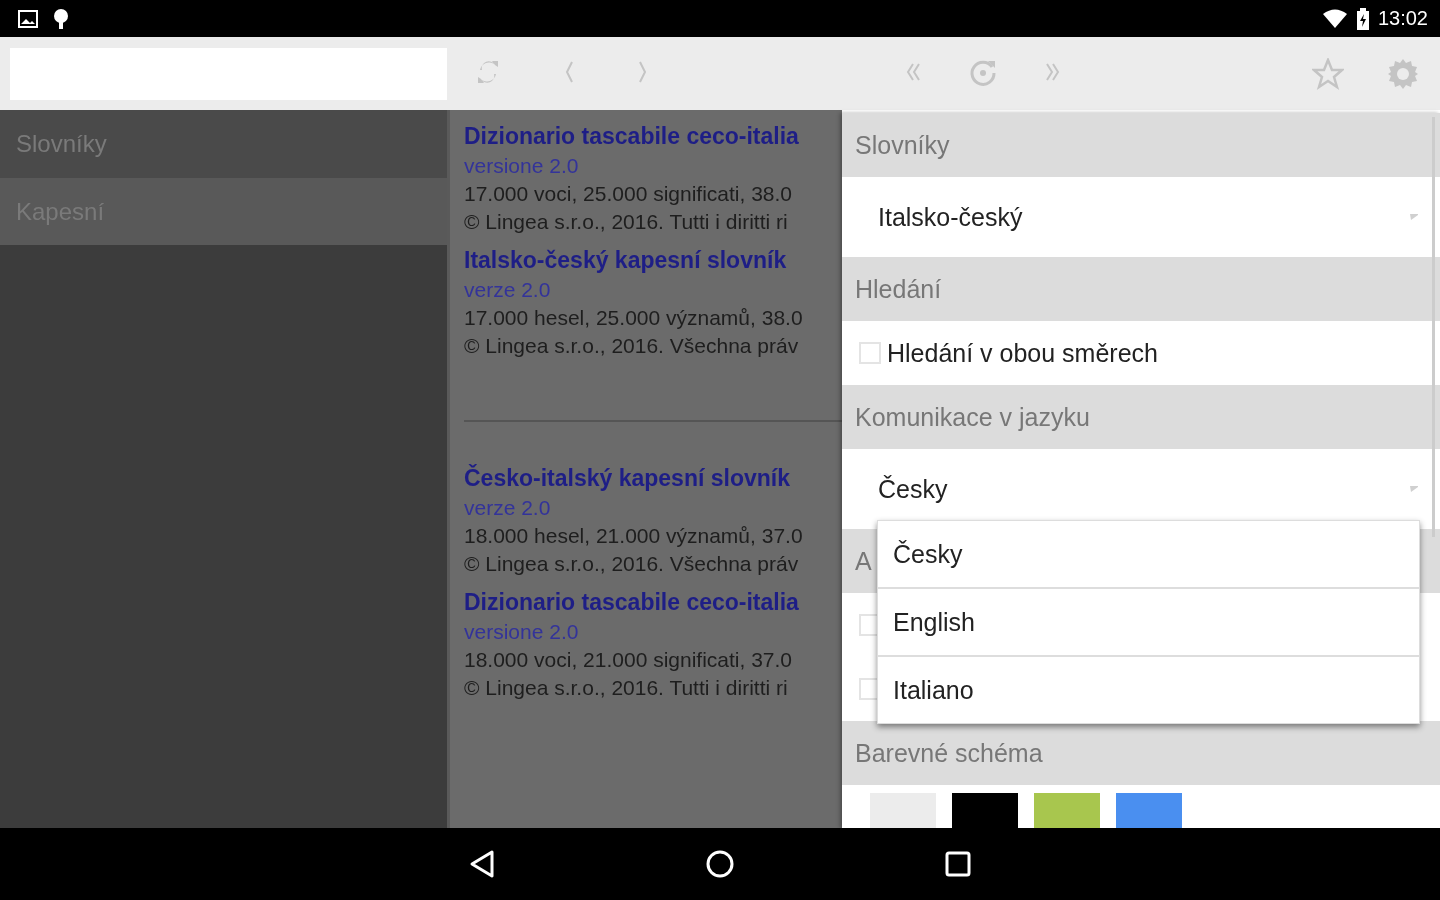 This screenshot has width=1440, height=900. I want to click on wifi-icon, so click(1334, 18).